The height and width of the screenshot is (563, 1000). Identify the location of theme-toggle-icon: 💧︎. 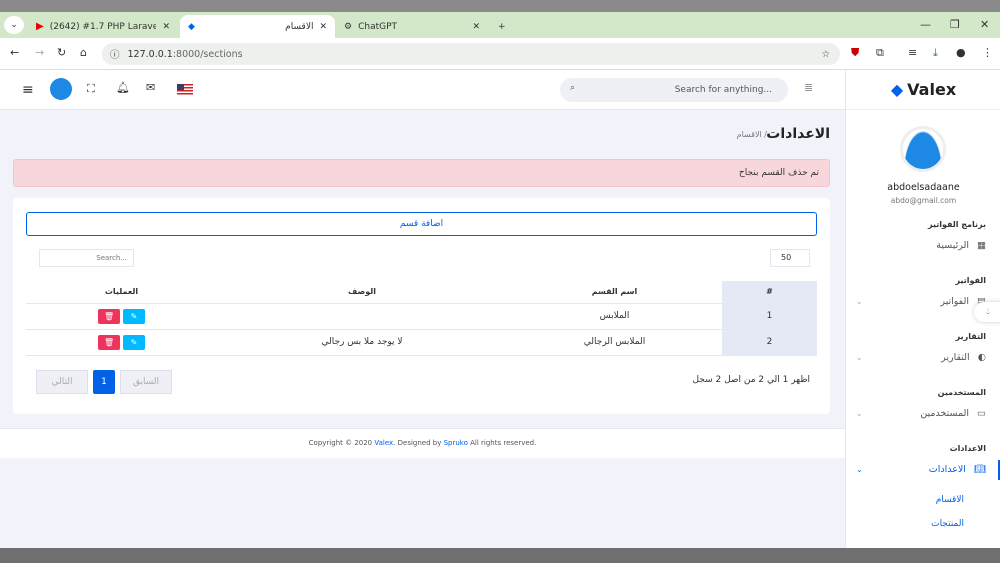
(987, 312).